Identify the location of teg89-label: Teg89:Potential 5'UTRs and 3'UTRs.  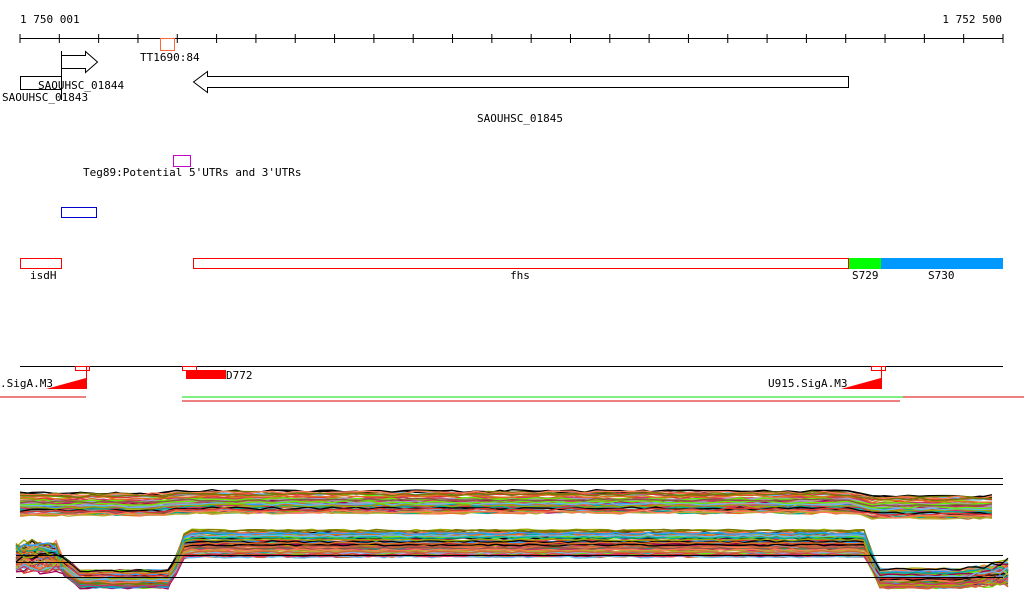
(192, 172).